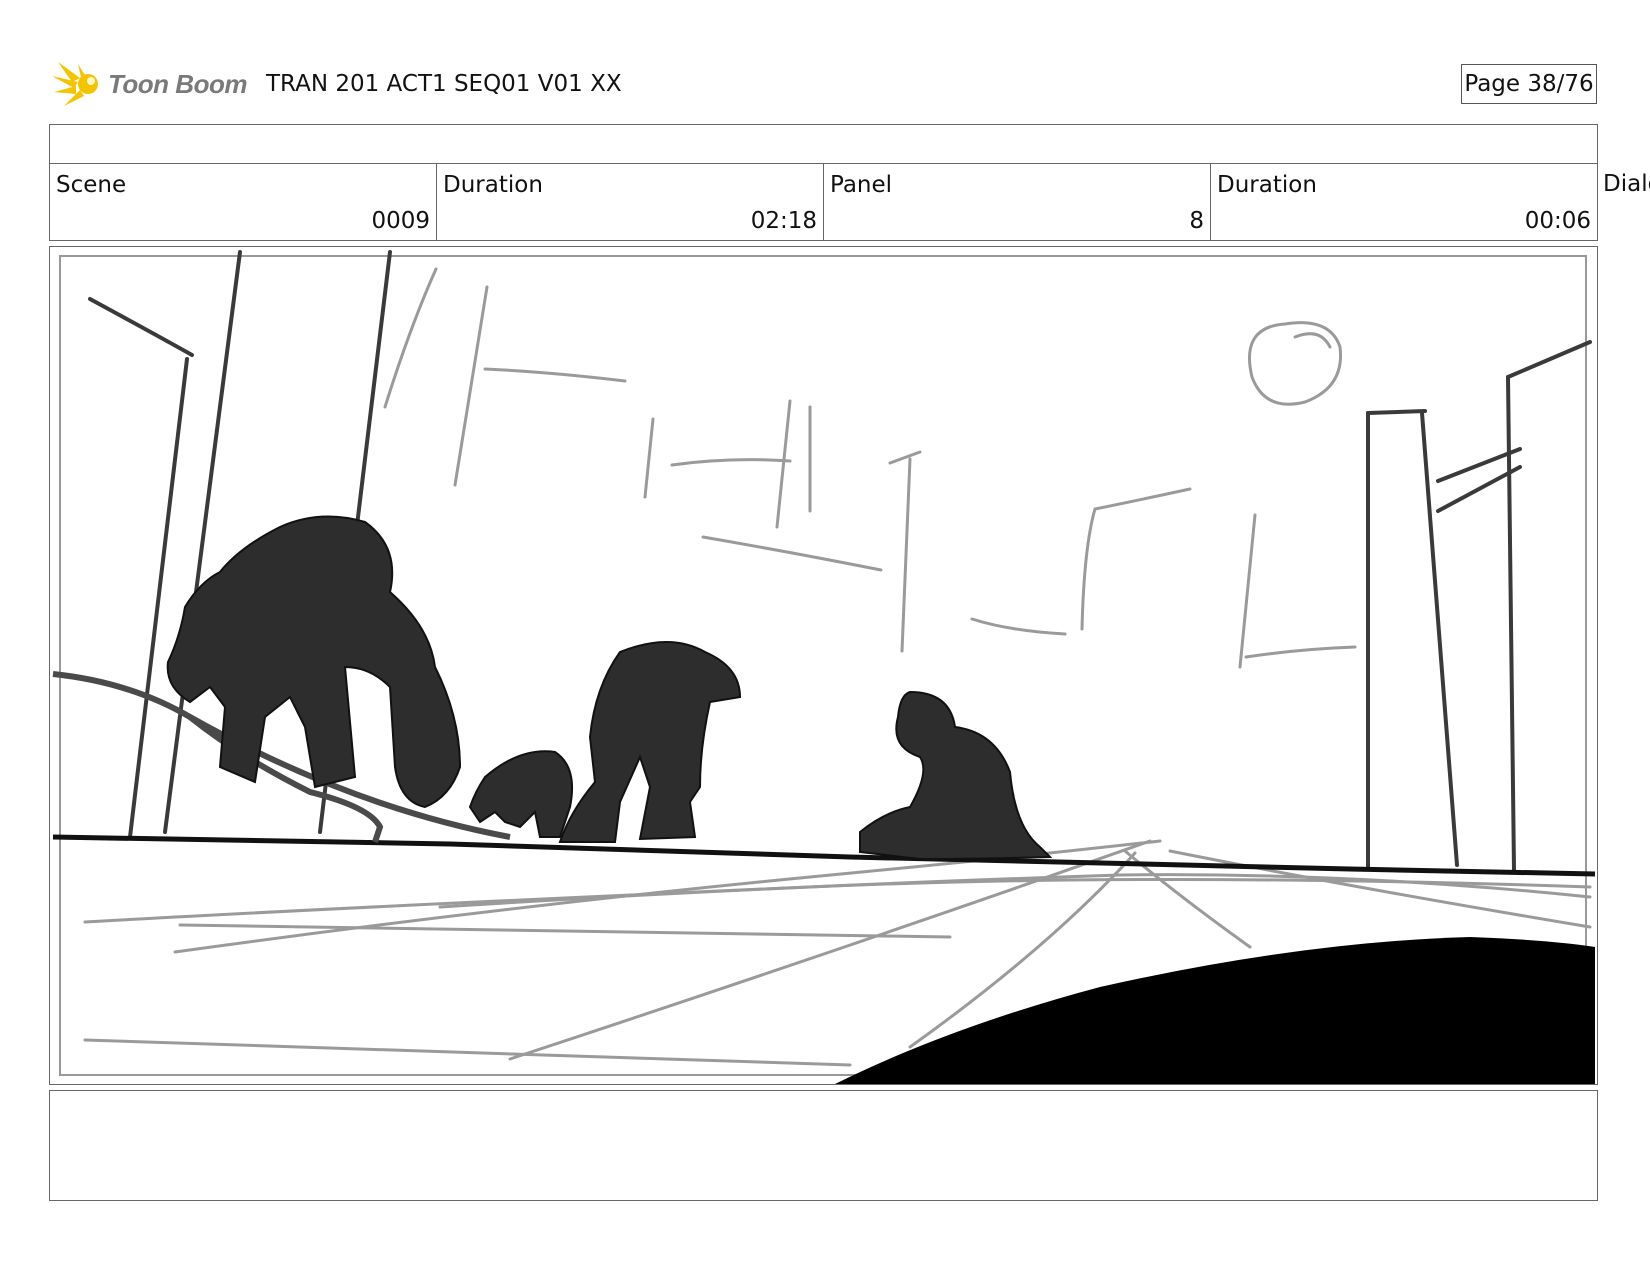 The height and width of the screenshot is (1275, 1650). What do you see at coordinates (243, 202) in the screenshot?
I see `scene-cell: Scene 0009` at bounding box center [243, 202].